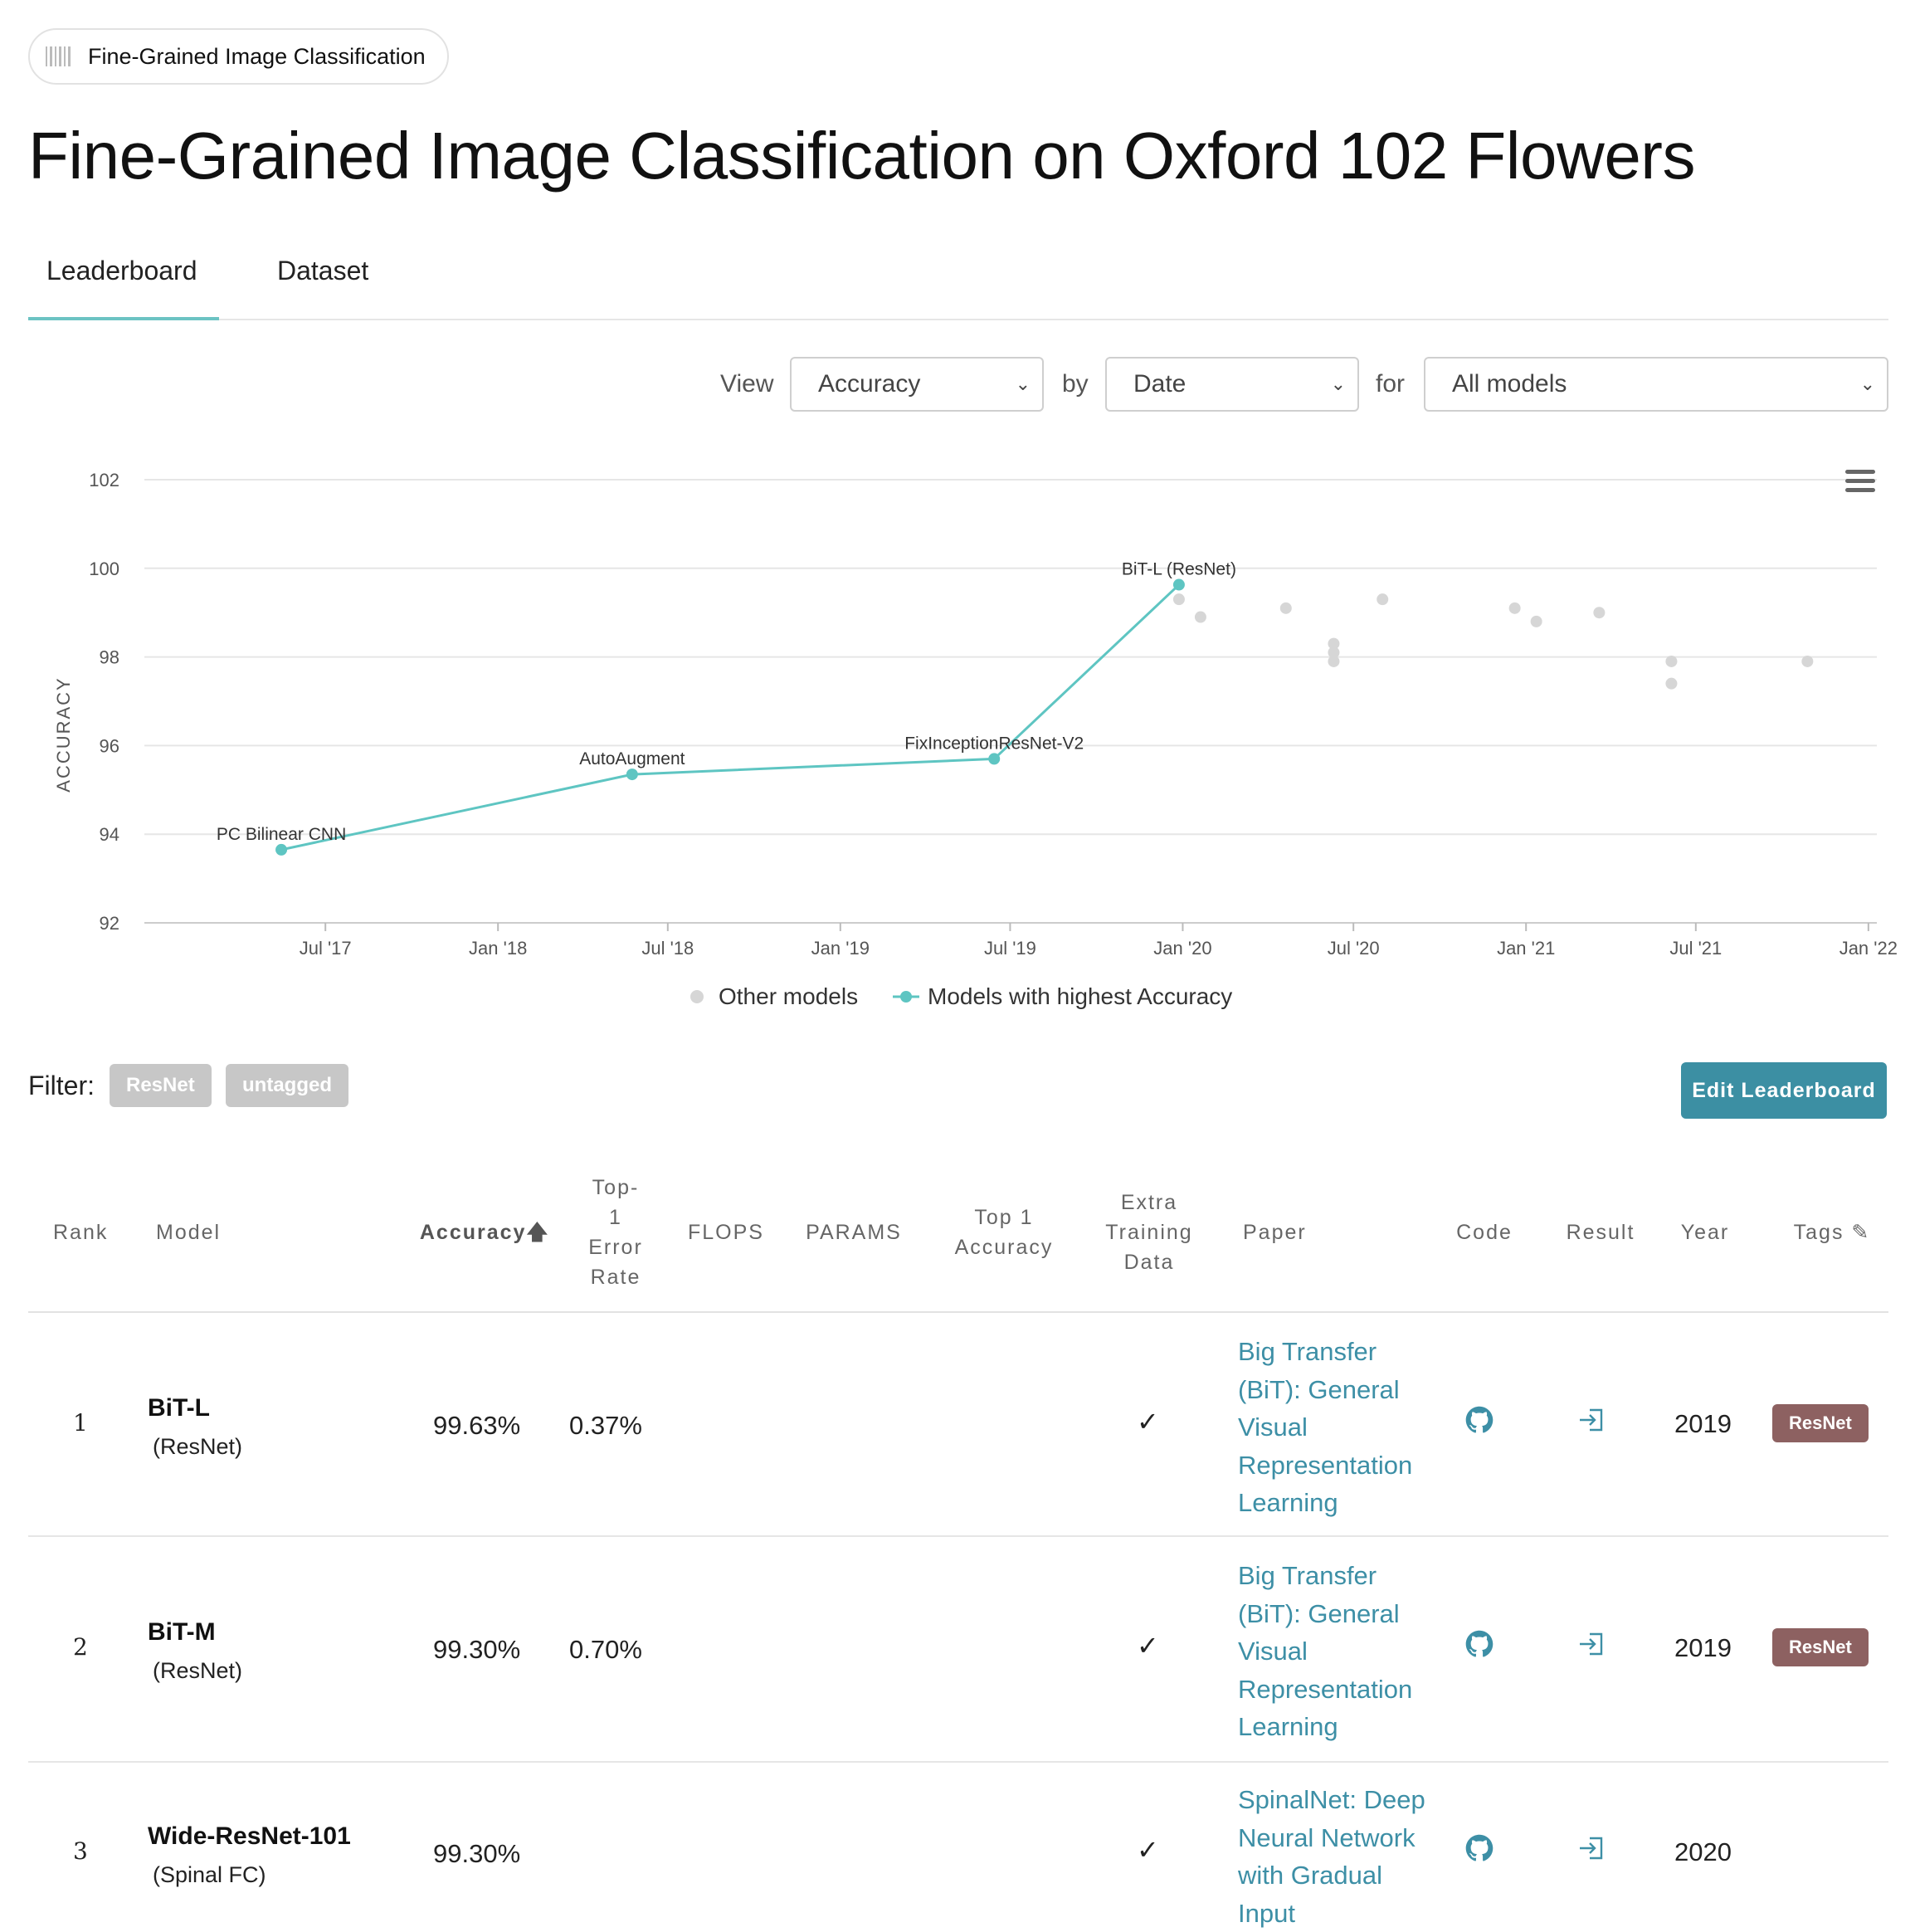 The height and width of the screenshot is (1932, 1915). I want to click on header-model: Model, so click(218, 1233).